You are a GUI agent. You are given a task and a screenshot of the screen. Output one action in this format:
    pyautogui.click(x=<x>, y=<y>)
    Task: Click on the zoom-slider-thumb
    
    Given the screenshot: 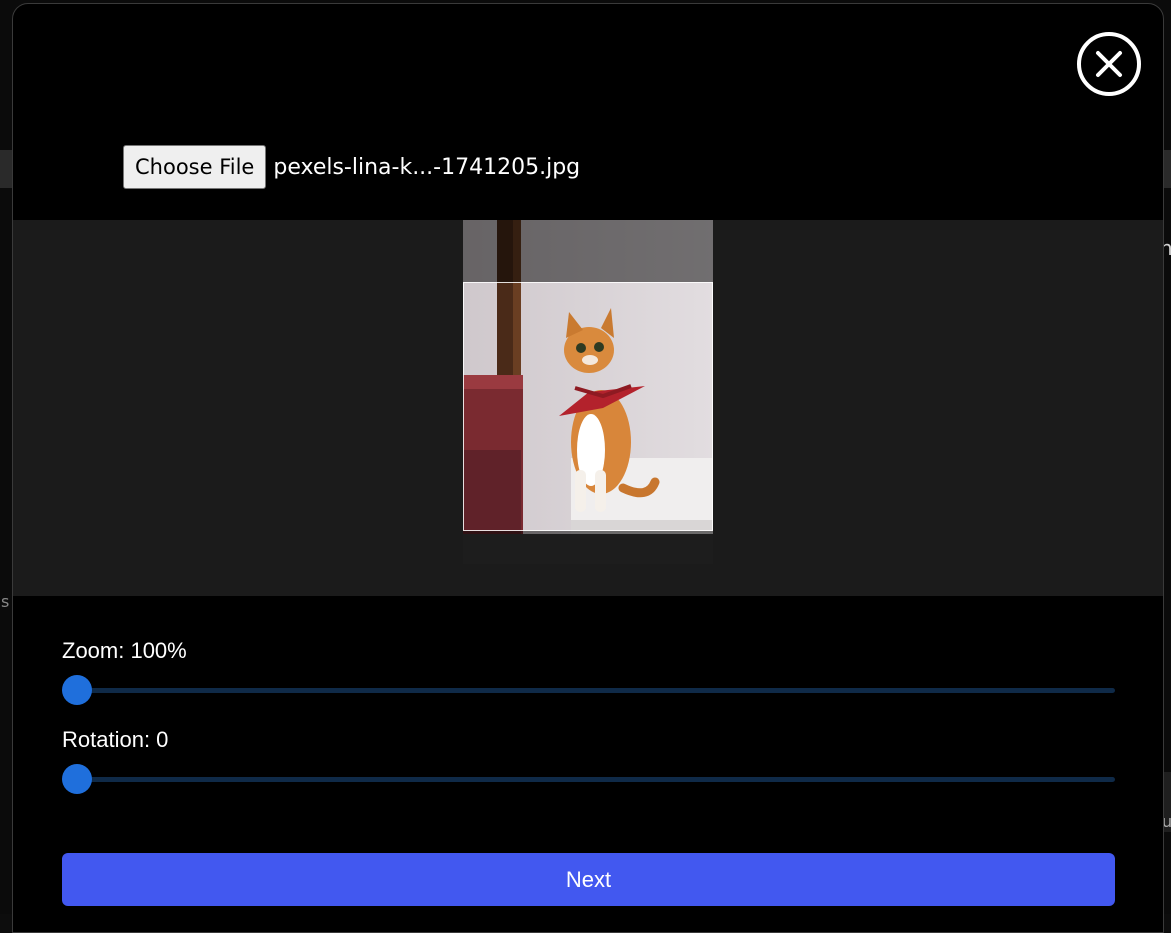 What is the action you would take?
    pyautogui.click(x=77, y=690)
    